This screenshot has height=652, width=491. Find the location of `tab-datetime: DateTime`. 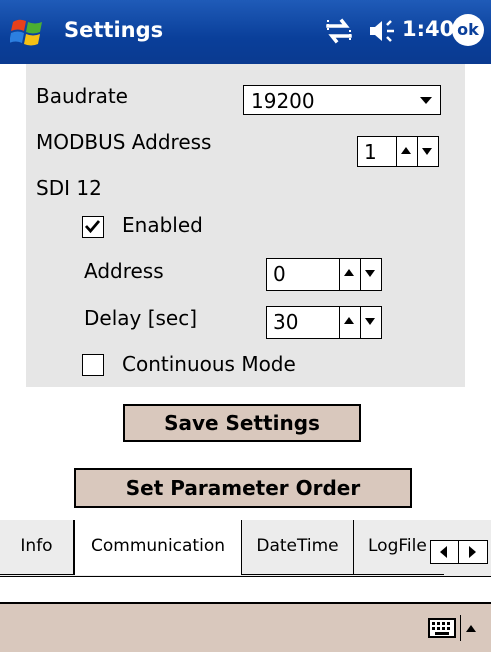

tab-datetime: DateTime is located at coordinates (298, 547).